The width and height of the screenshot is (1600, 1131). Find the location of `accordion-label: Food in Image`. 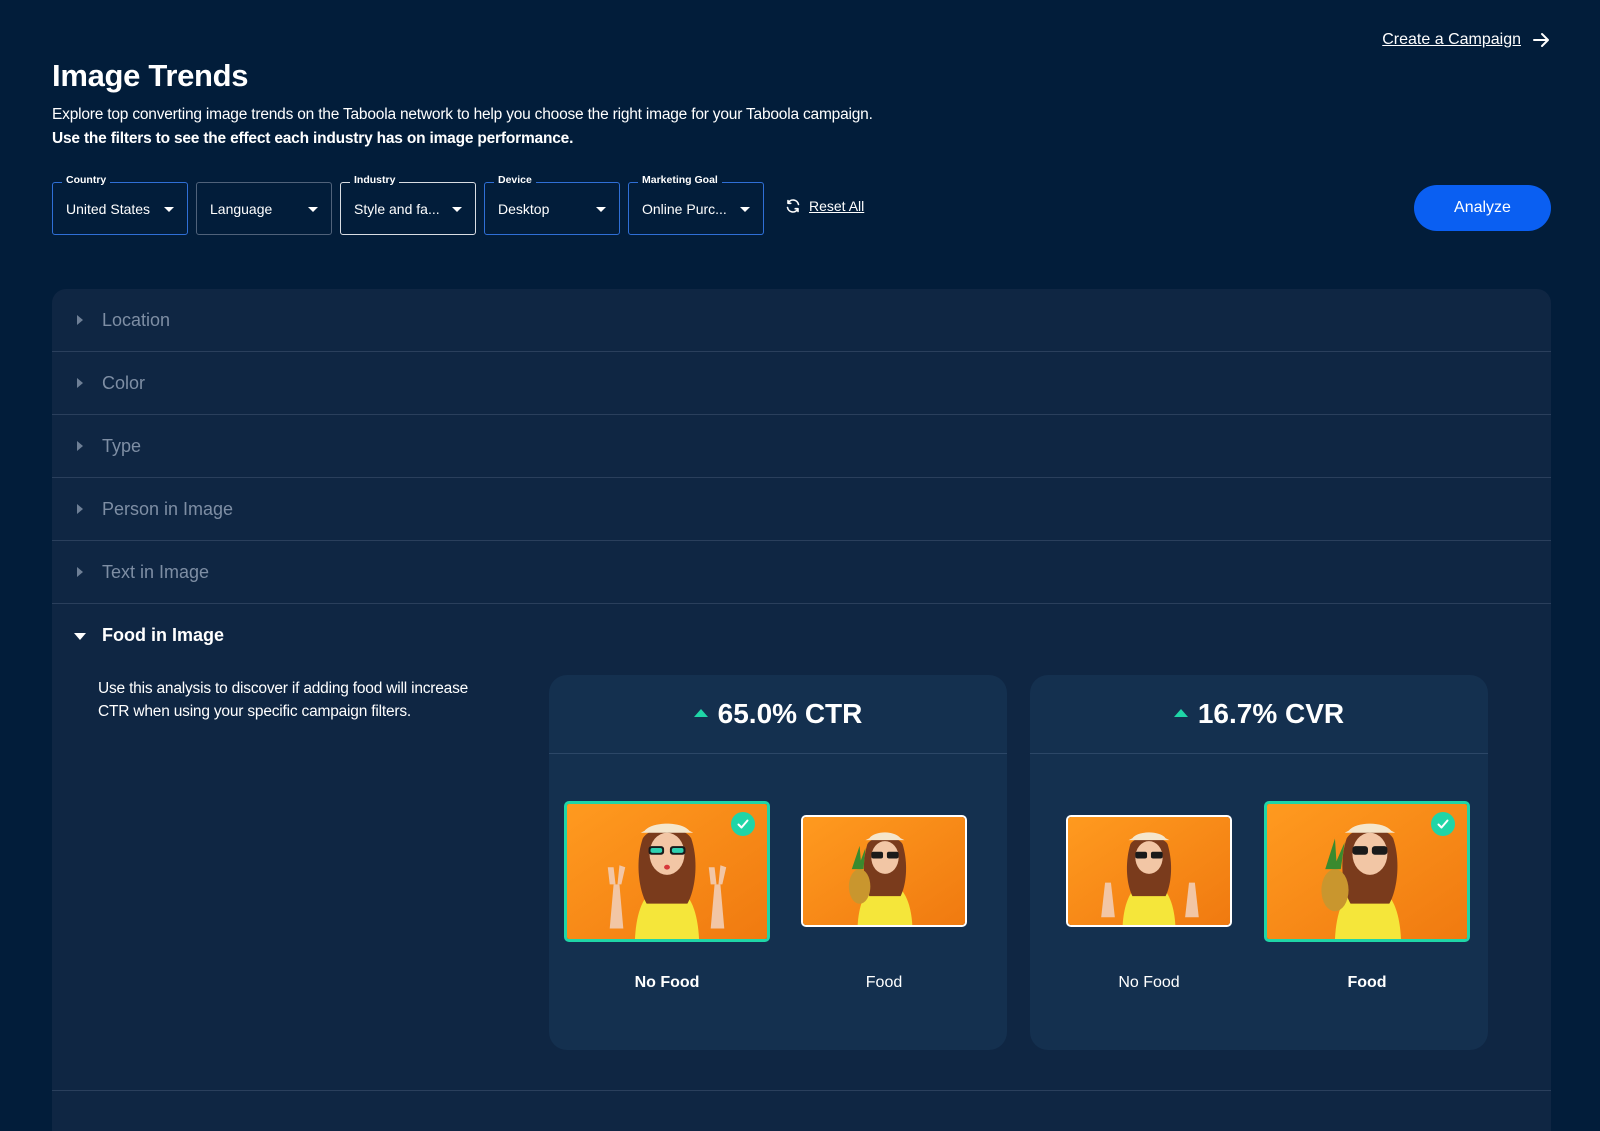

accordion-label: Food in Image is located at coordinates (163, 635).